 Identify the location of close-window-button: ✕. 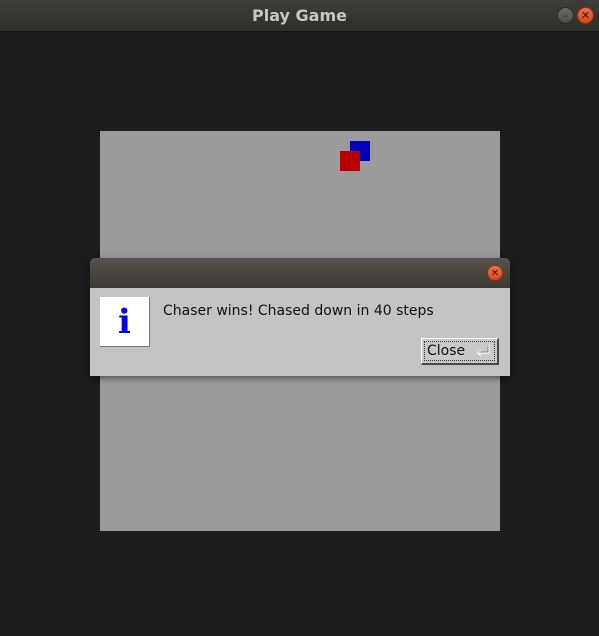
(585, 15).